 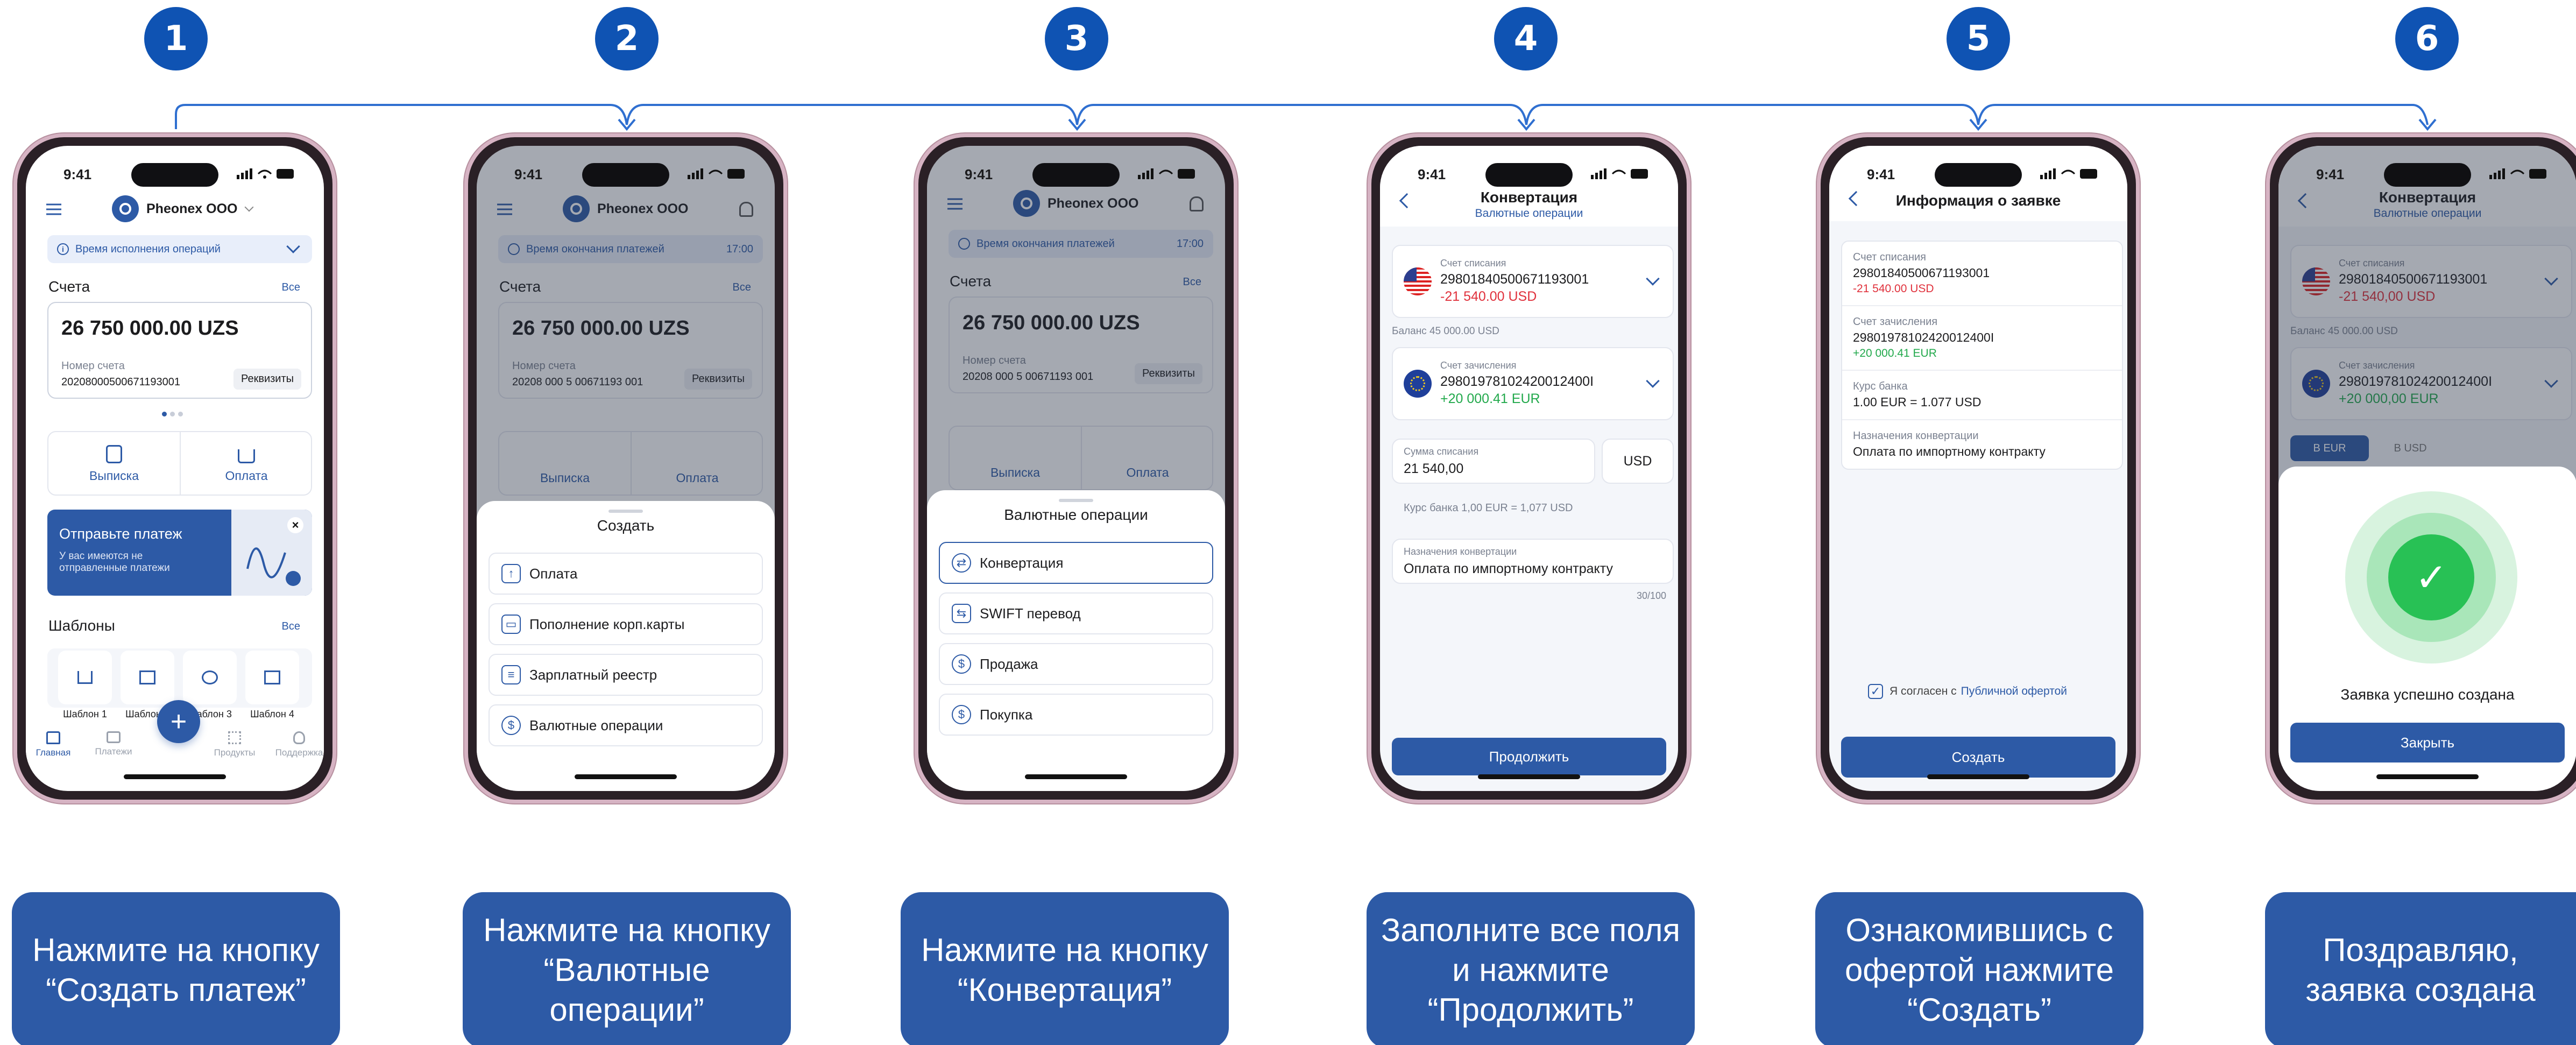 I want to click on dynamic-island, so click(x=625, y=175).